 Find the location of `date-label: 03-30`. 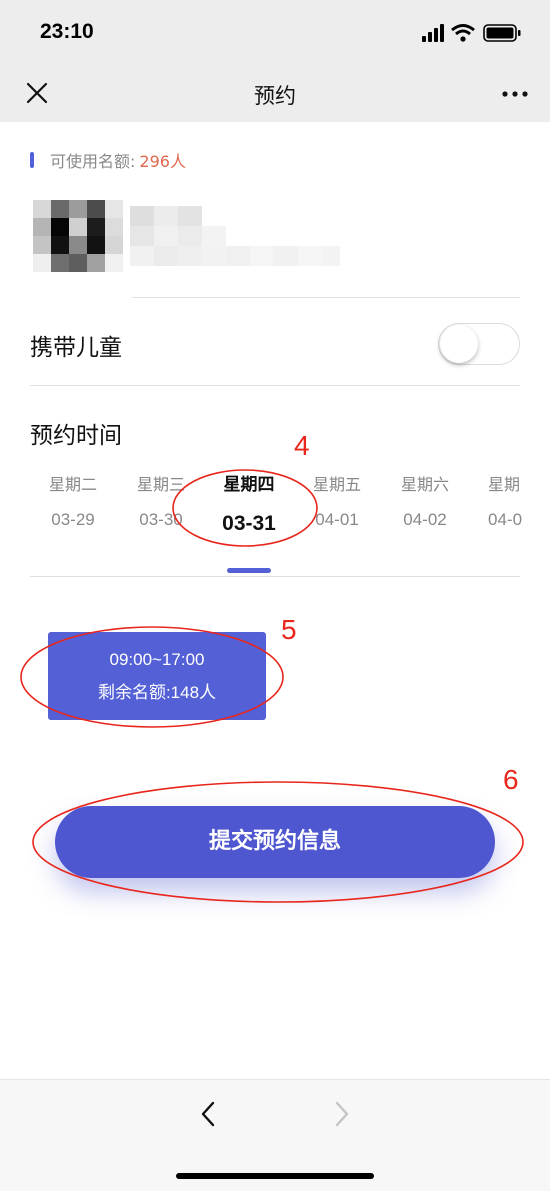

date-label: 03-30 is located at coordinates (161, 519).